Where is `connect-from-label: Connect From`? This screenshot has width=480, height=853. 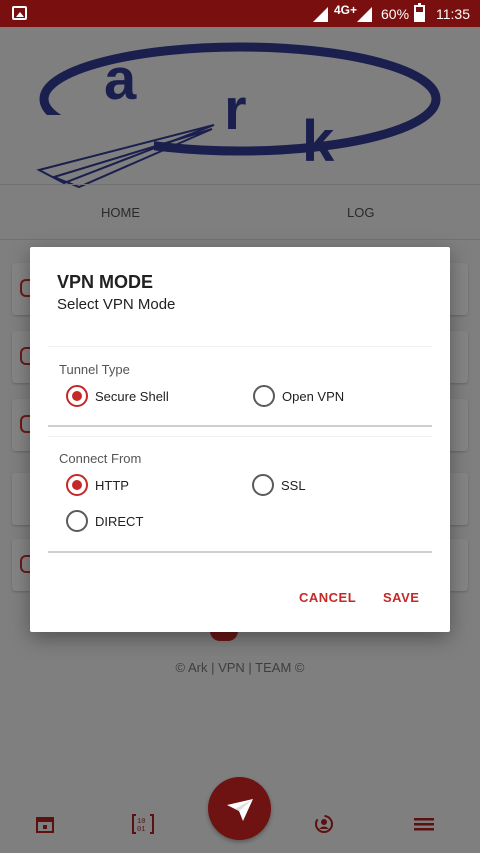 connect-from-label: Connect From is located at coordinates (100, 458).